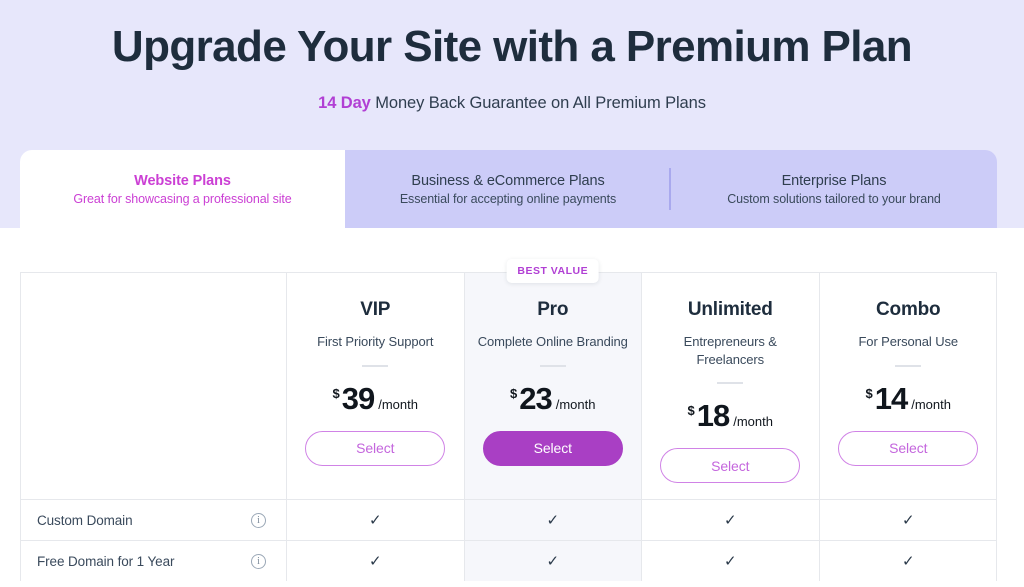 This screenshot has width=1024, height=587. I want to click on price-amount: 23, so click(535, 398).